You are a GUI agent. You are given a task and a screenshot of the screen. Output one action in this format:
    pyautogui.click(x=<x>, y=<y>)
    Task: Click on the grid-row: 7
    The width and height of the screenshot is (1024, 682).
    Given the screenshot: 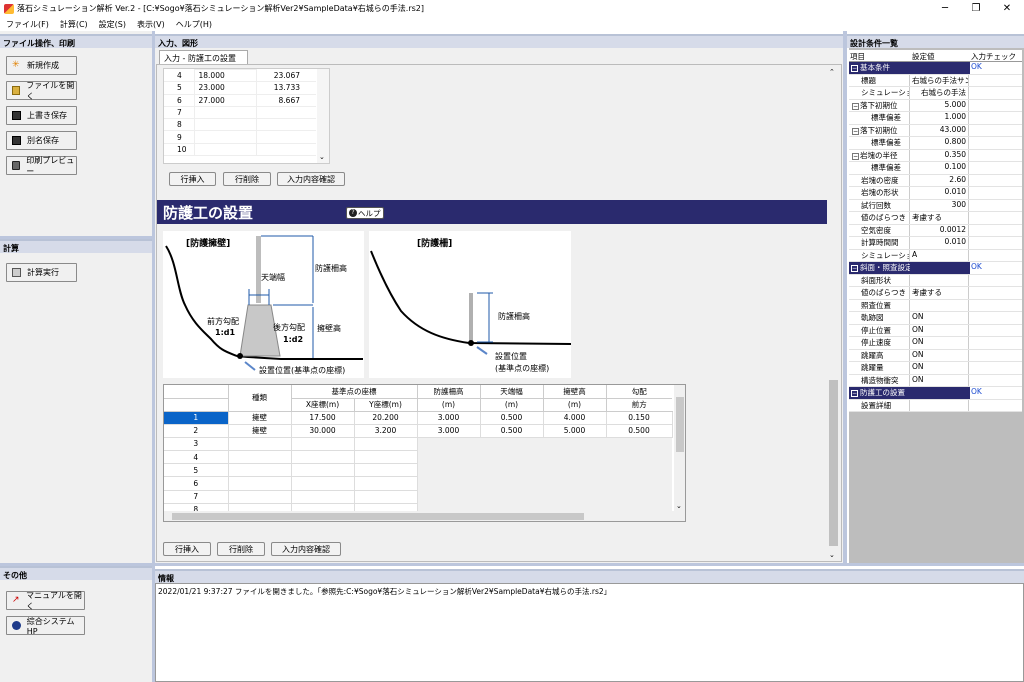 What is the action you would take?
    pyautogui.click(x=418, y=497)
    